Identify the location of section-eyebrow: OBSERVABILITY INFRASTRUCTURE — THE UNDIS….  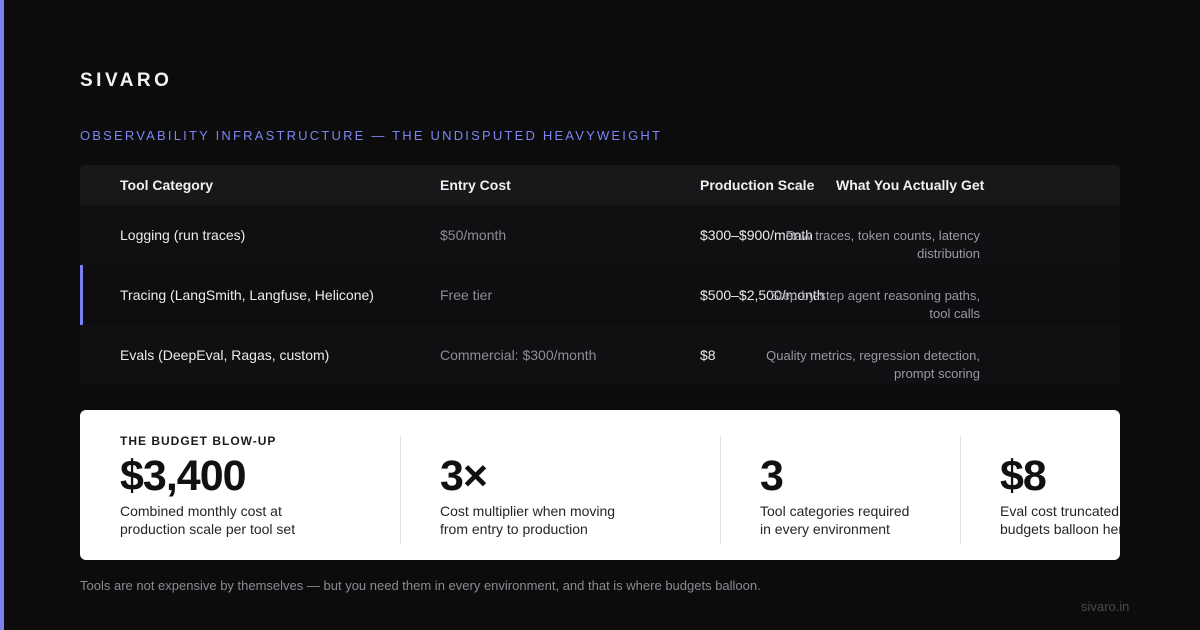
(371, 135).